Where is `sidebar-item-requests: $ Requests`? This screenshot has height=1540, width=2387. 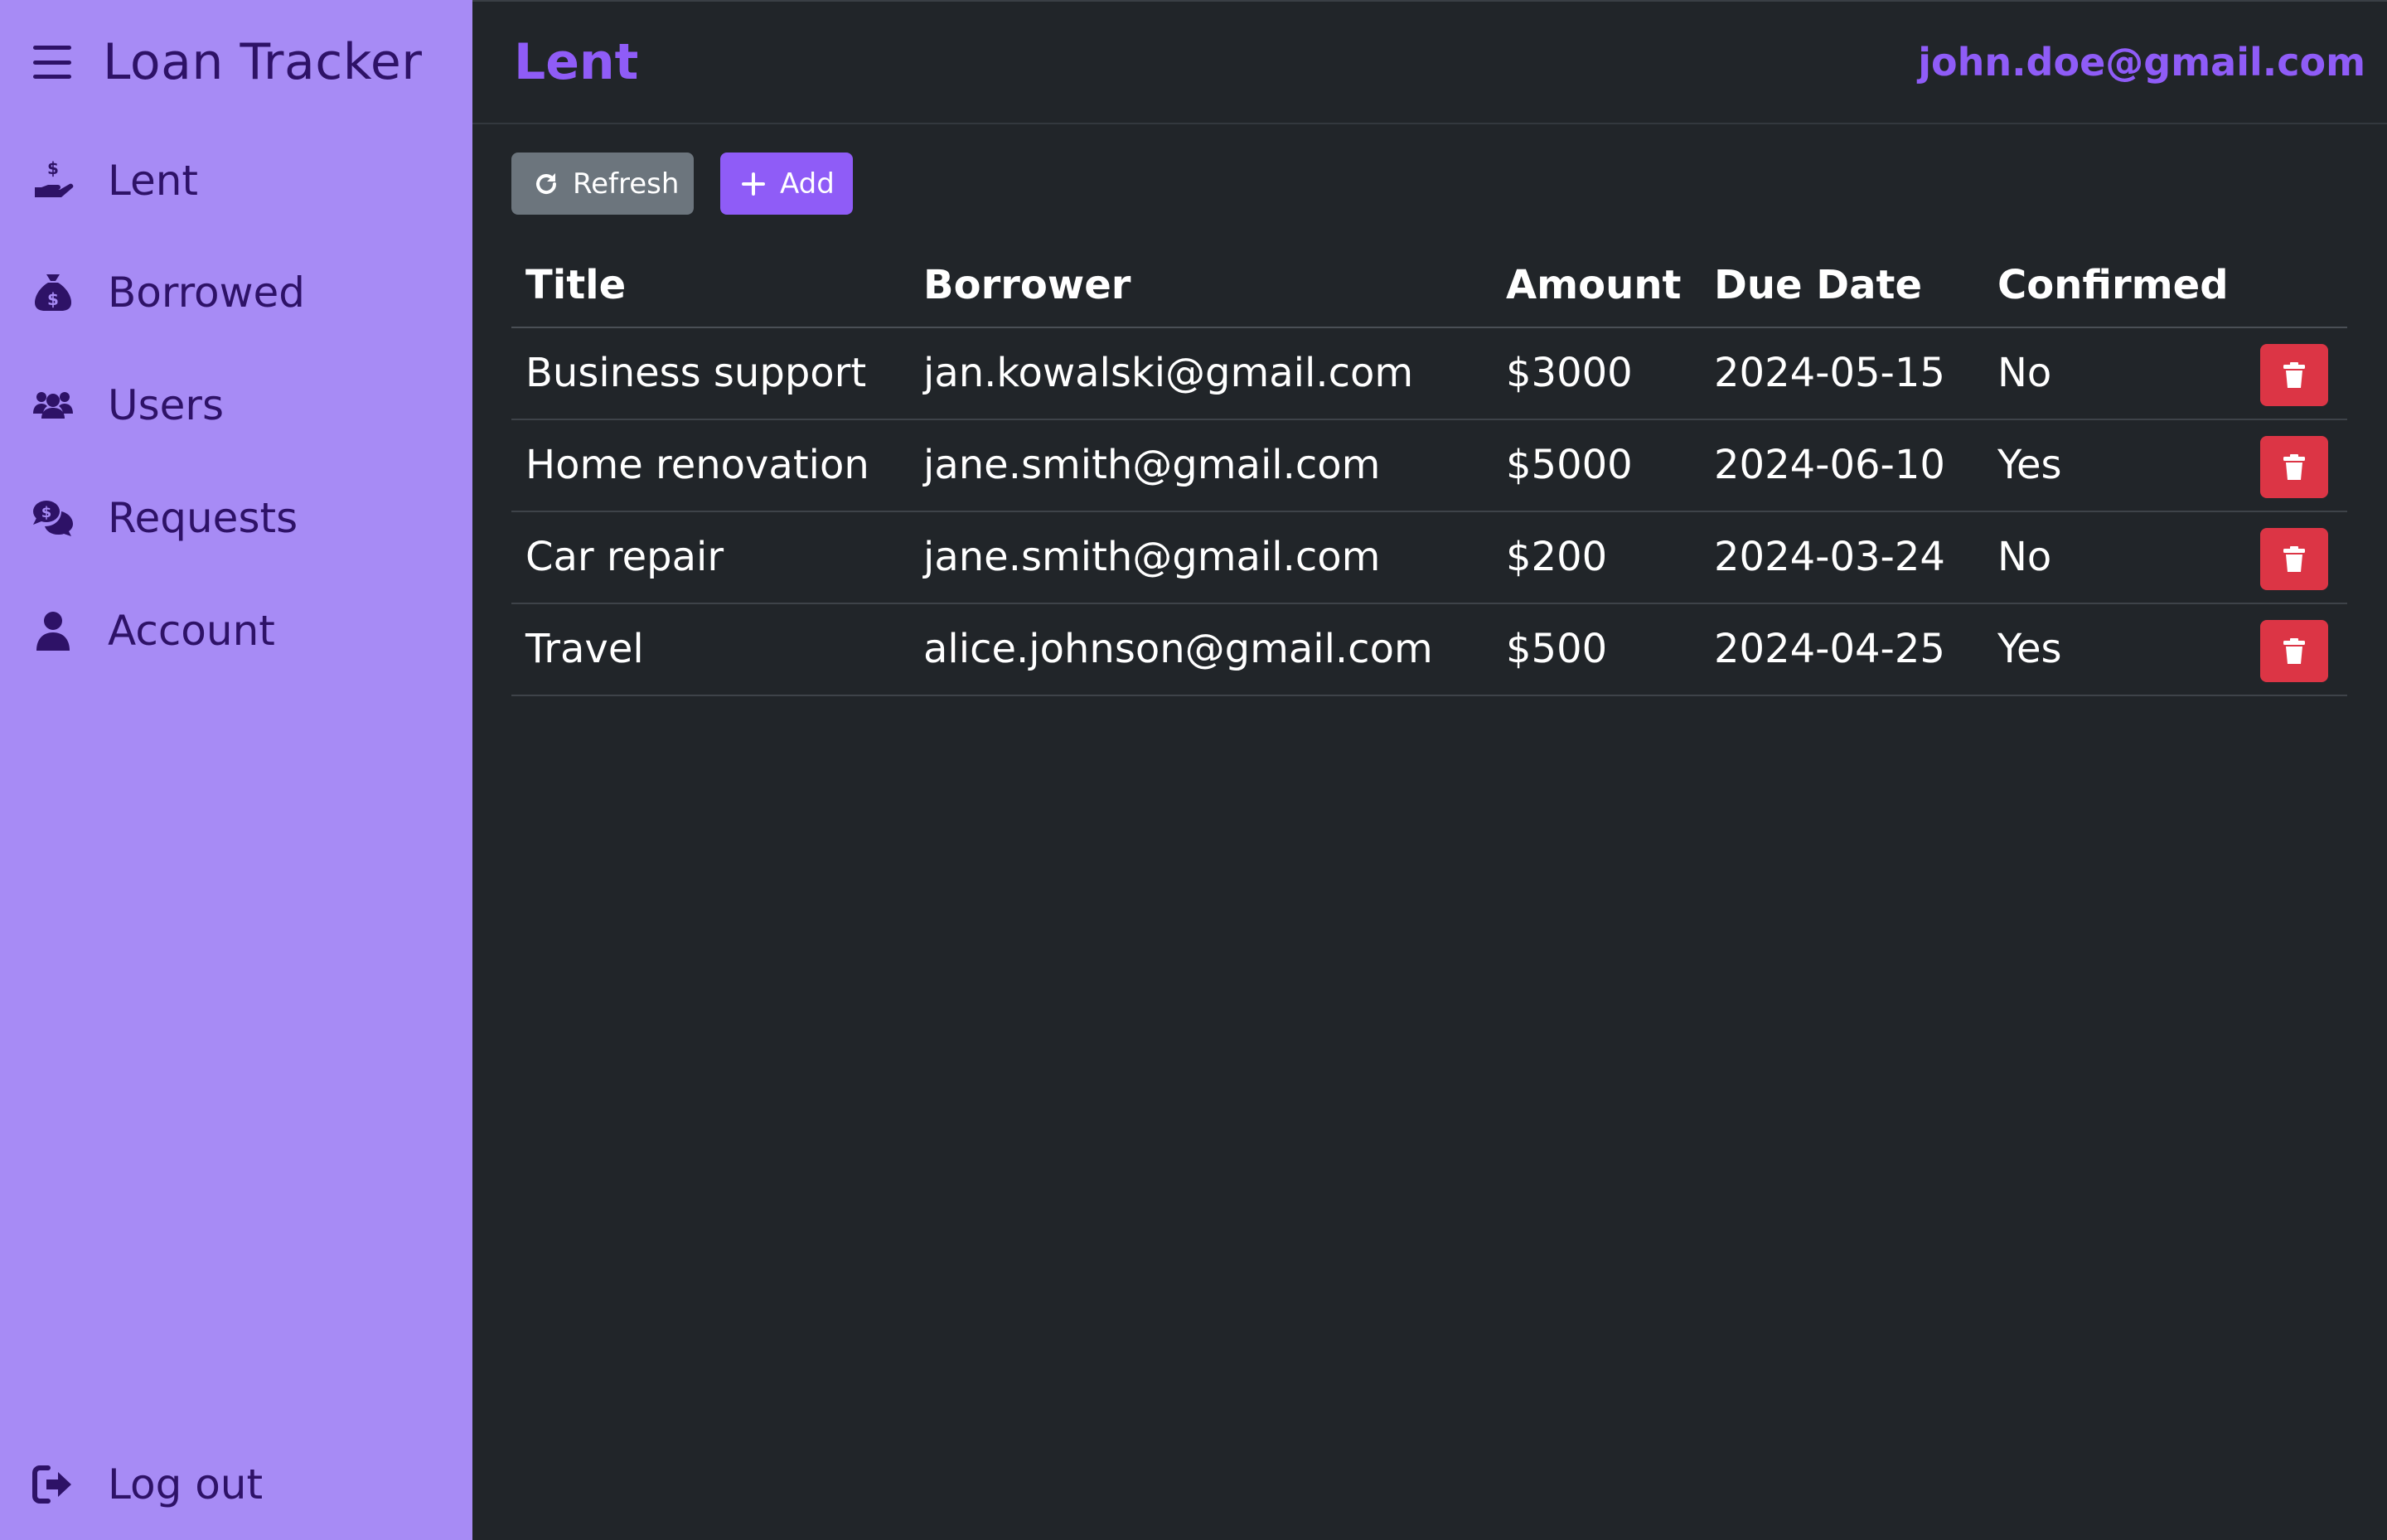
sidebar-item-requests: $ Requests is located at coordinates (164, 518).